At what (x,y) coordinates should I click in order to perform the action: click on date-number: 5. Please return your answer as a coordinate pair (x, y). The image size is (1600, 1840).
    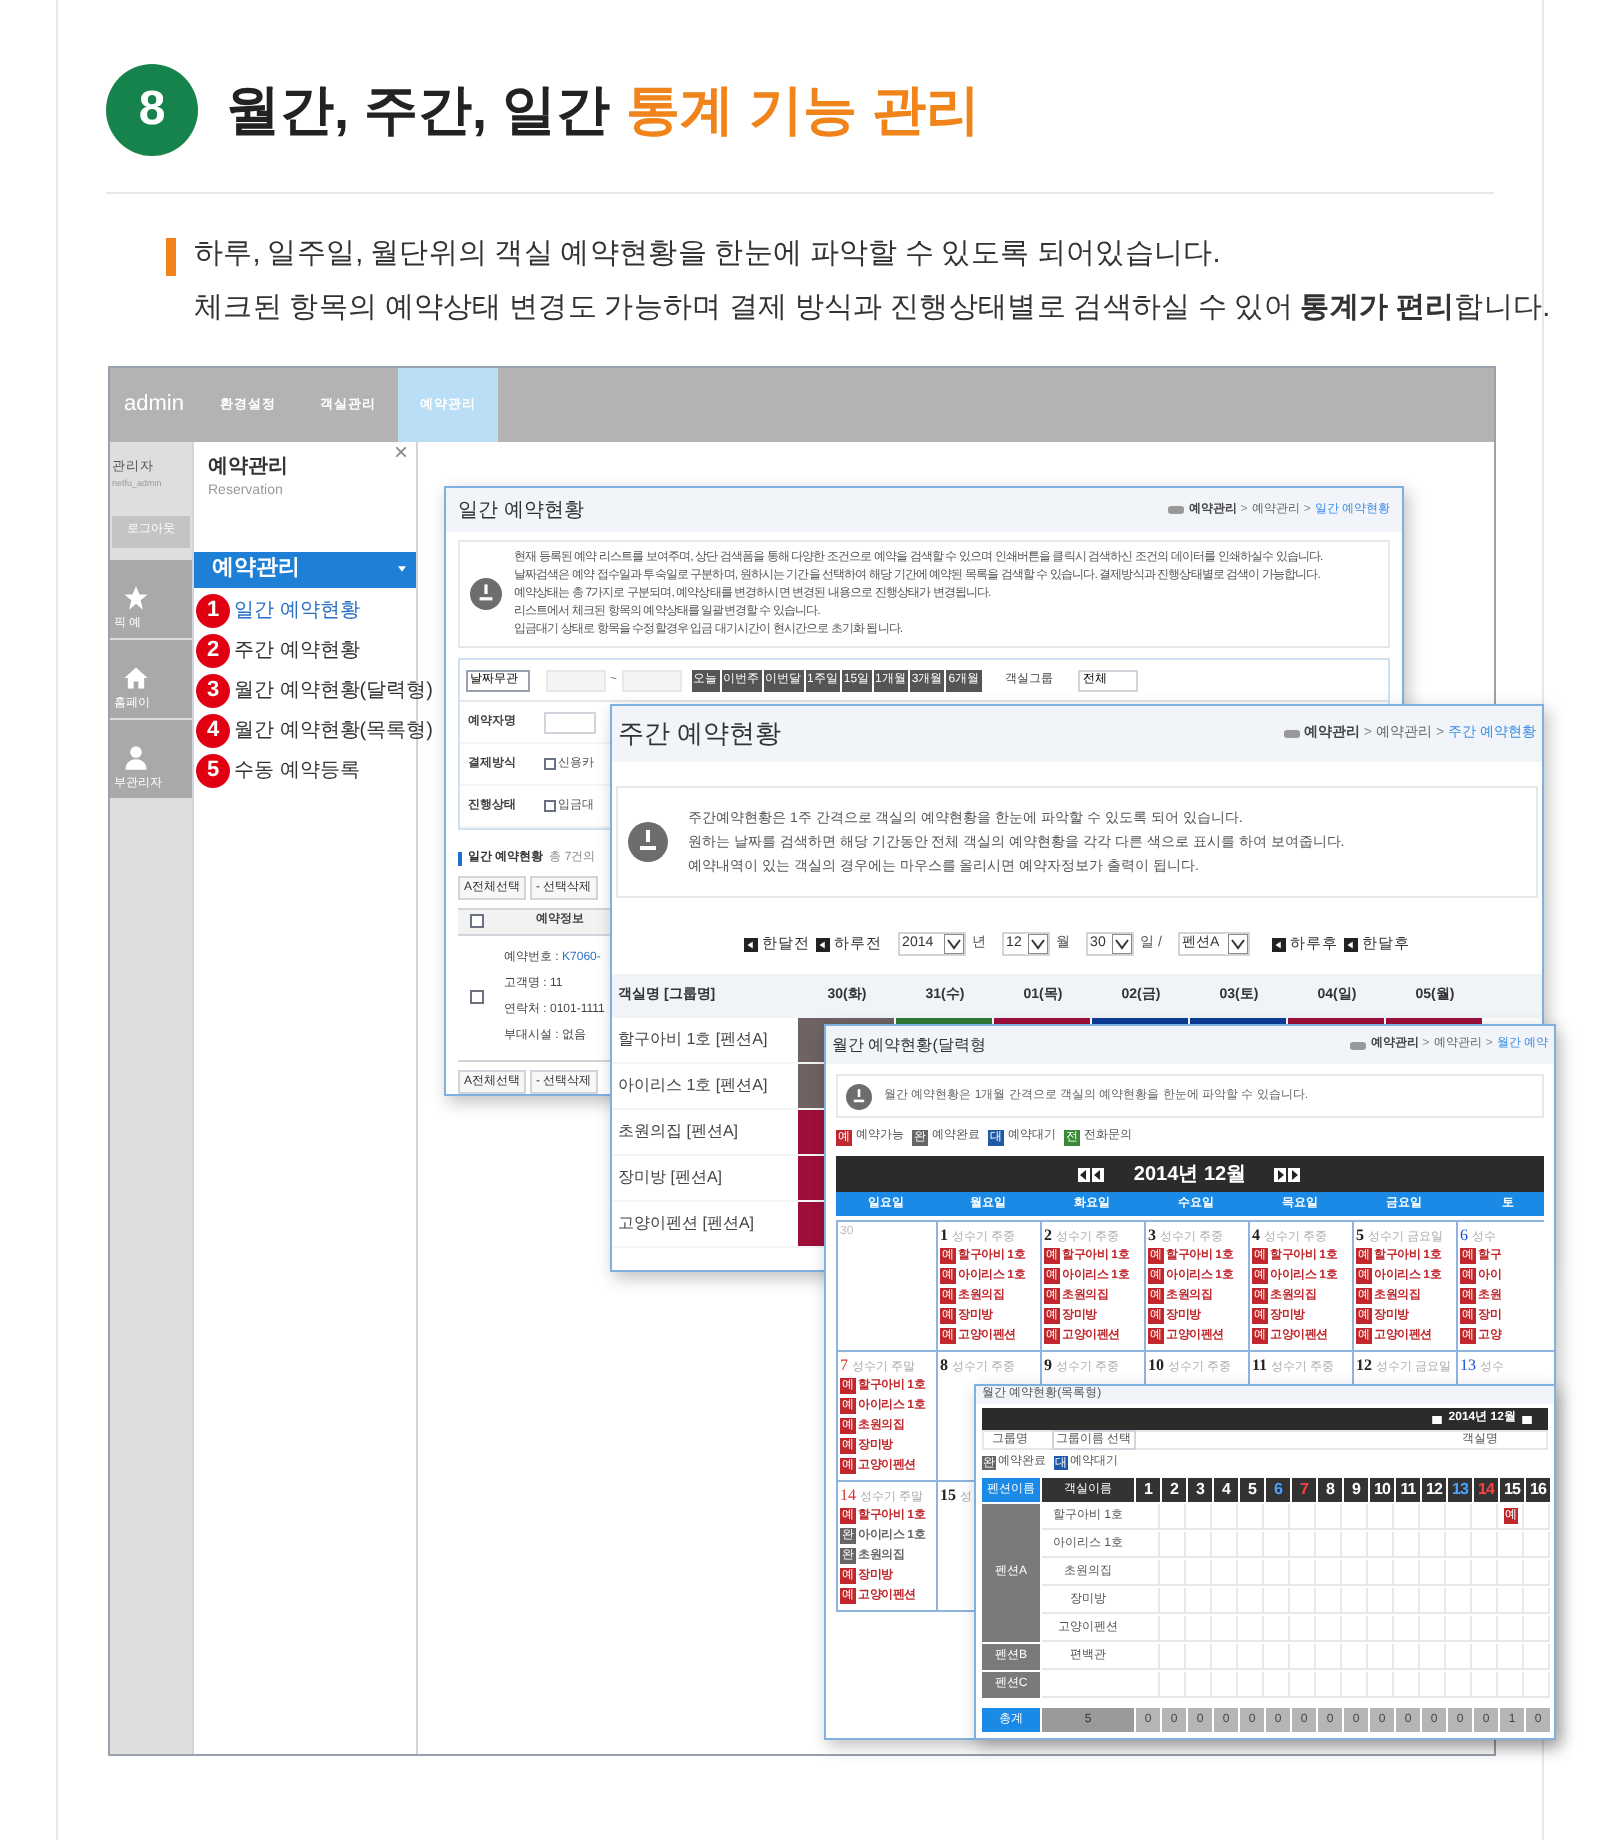
    Looking at the image, I should click on (1360, 1236).